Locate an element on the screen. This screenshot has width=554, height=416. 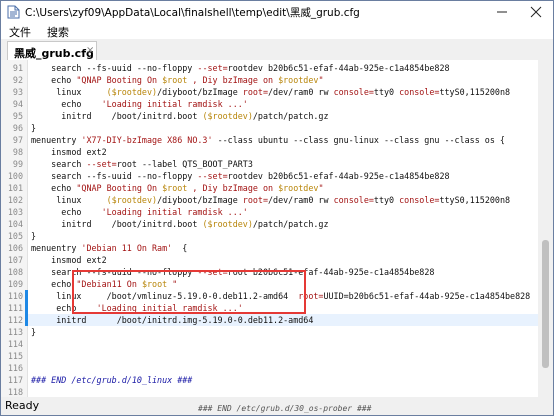
background-window-text: ### END /etc/grub.d/30_os-prober ### is located at coordinates (285, 408).